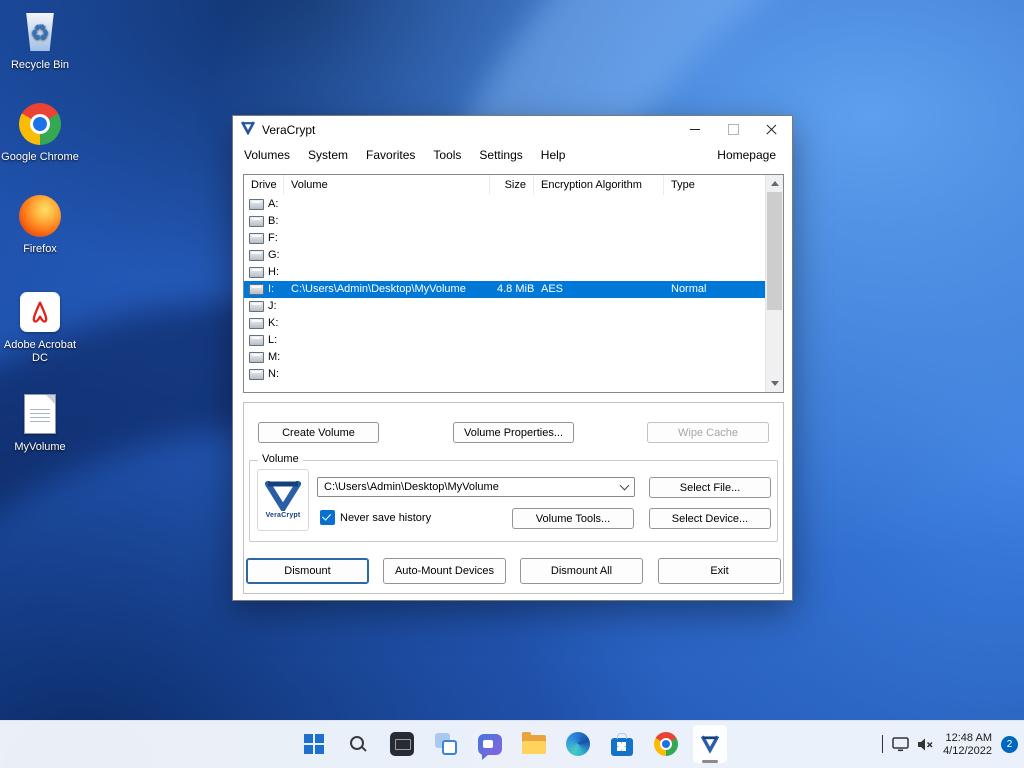 The image size is (1024, 768). I want to click on table-row: J:, so click(505, 306).